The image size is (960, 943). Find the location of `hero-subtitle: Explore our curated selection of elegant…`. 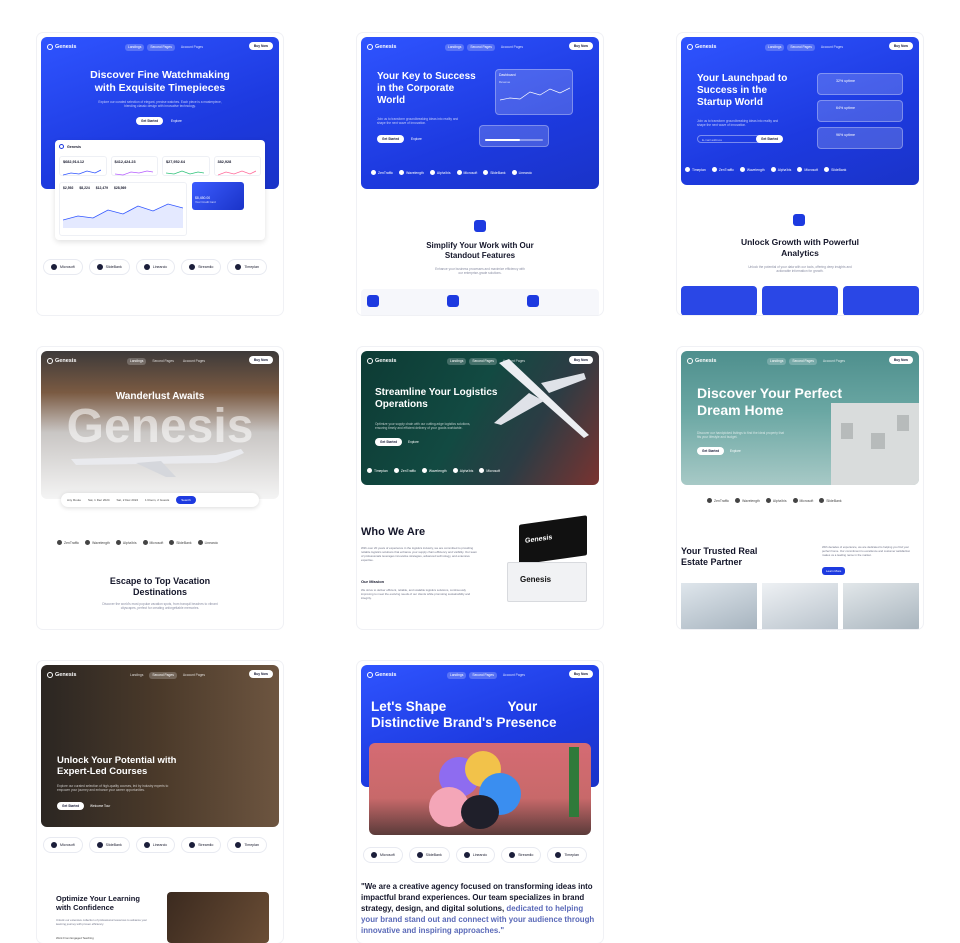

hero-subtitle: Explore our curated selection of elegant… is located at coordinates (160, 104).